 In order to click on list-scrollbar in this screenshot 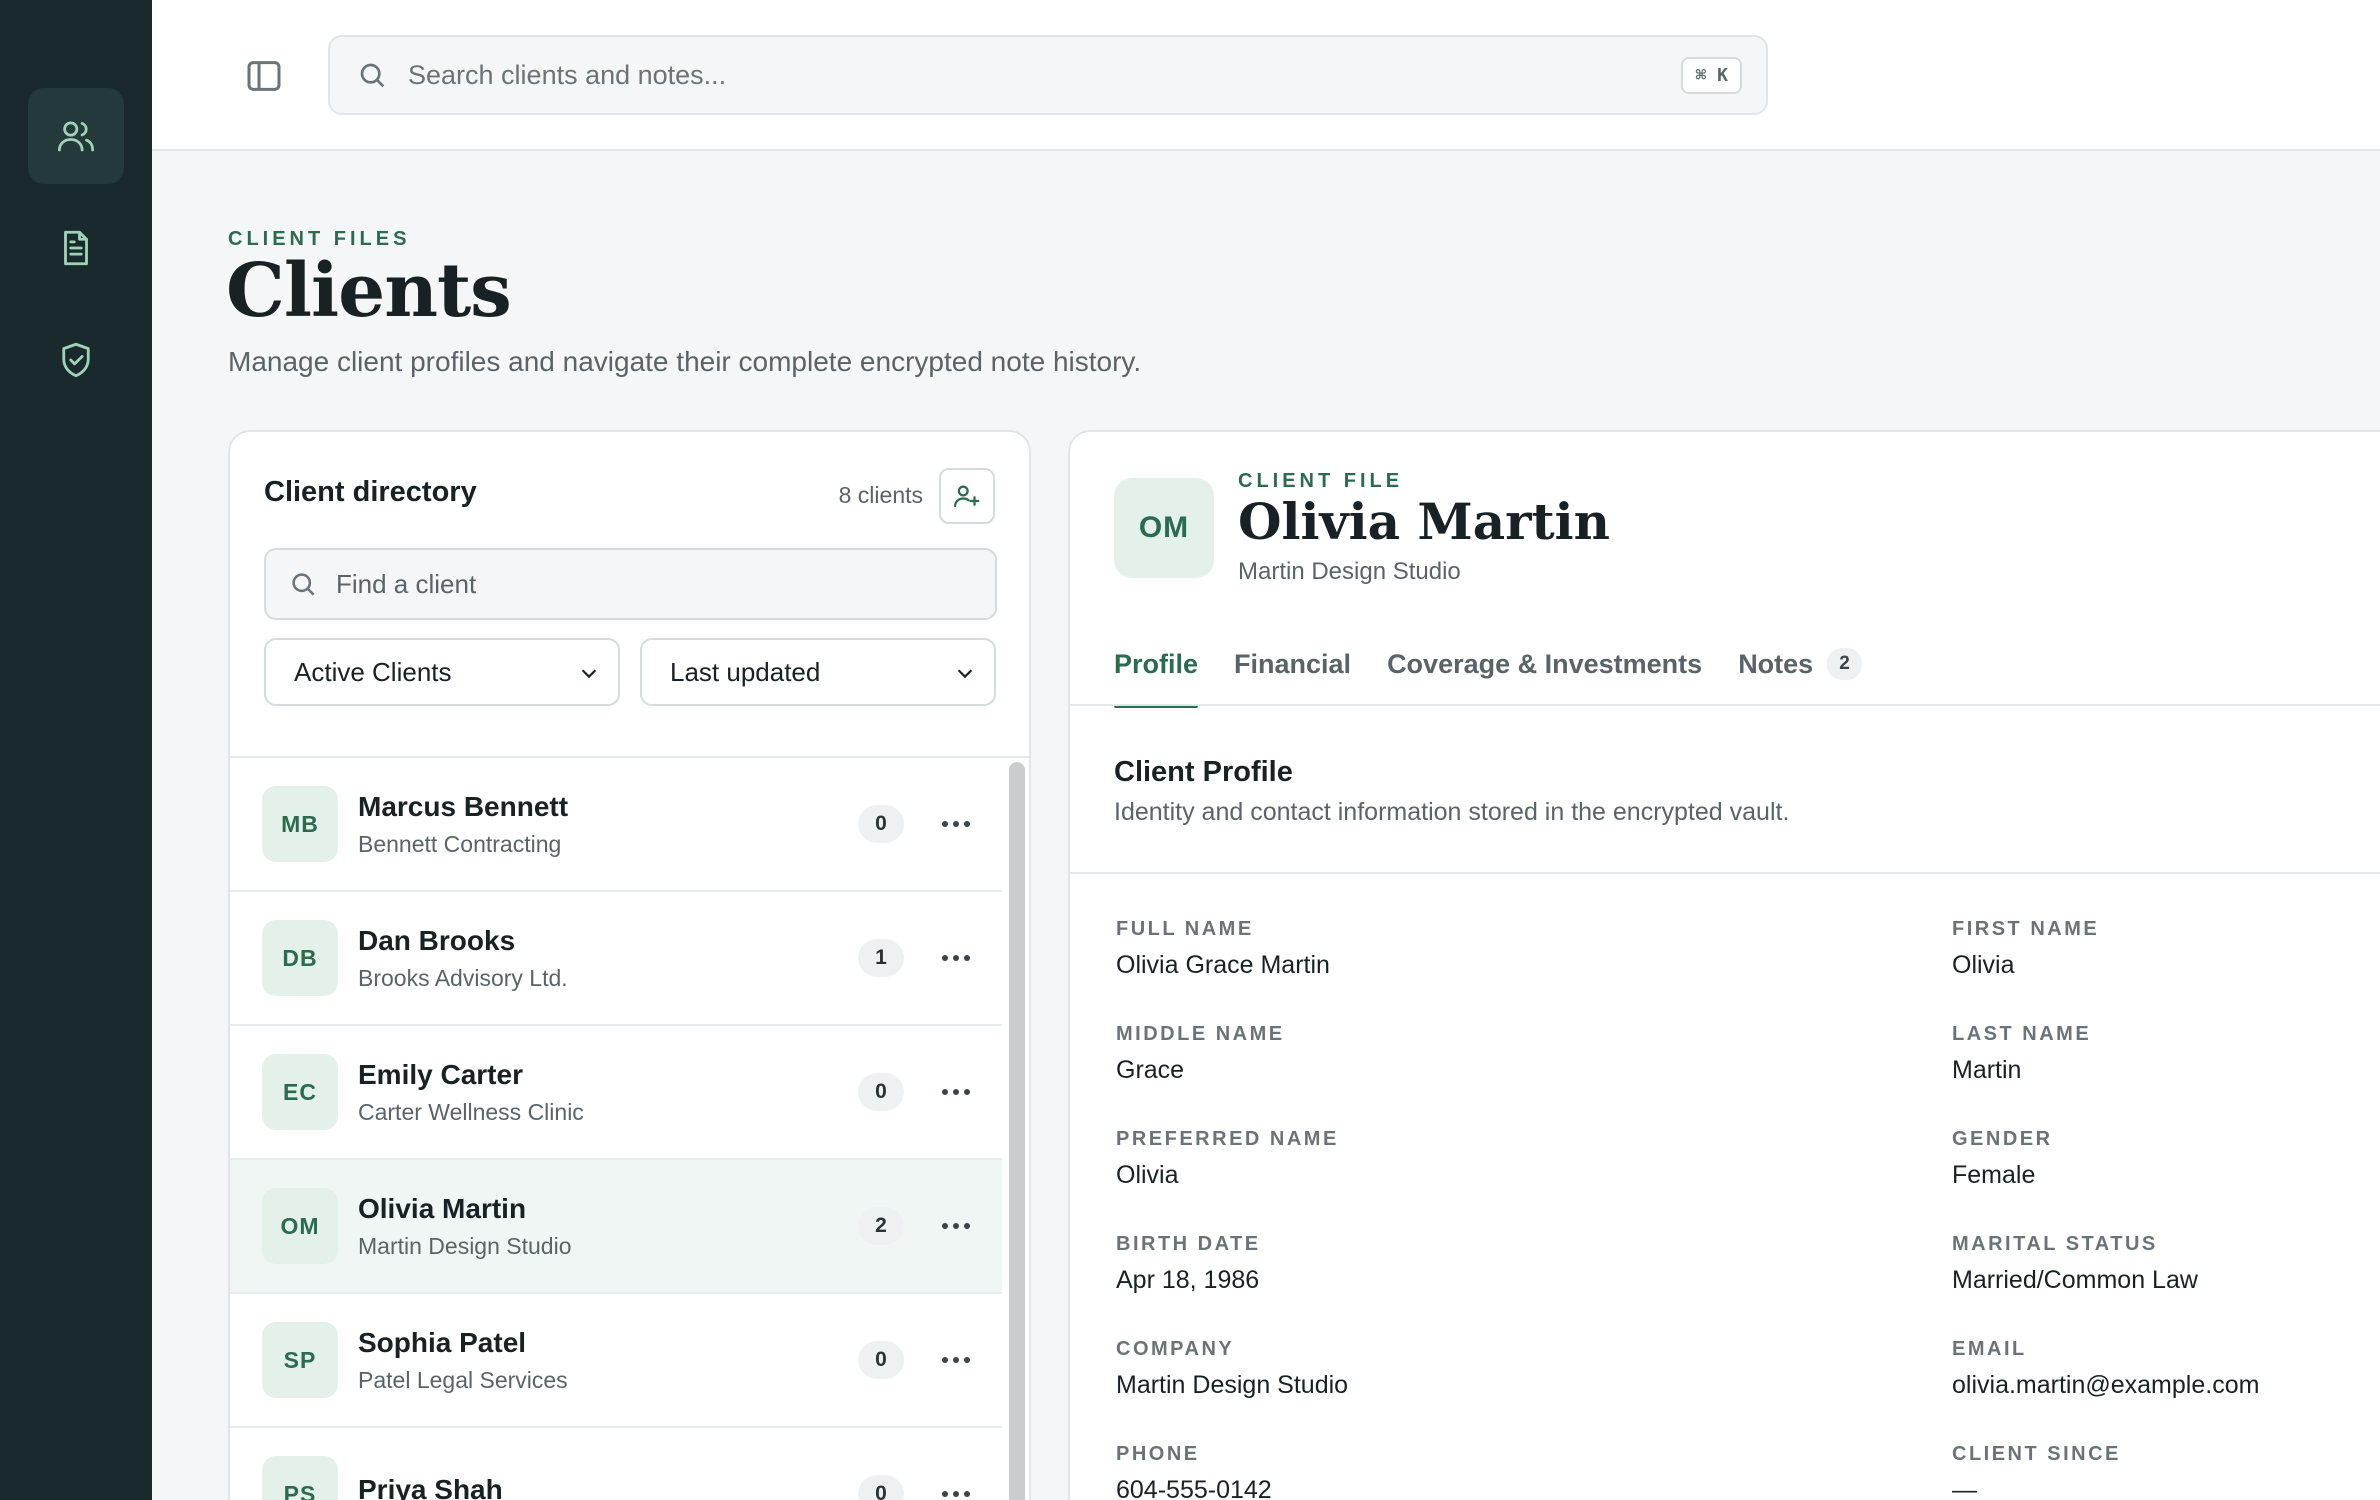, I will do `click(1017, 1131)`.